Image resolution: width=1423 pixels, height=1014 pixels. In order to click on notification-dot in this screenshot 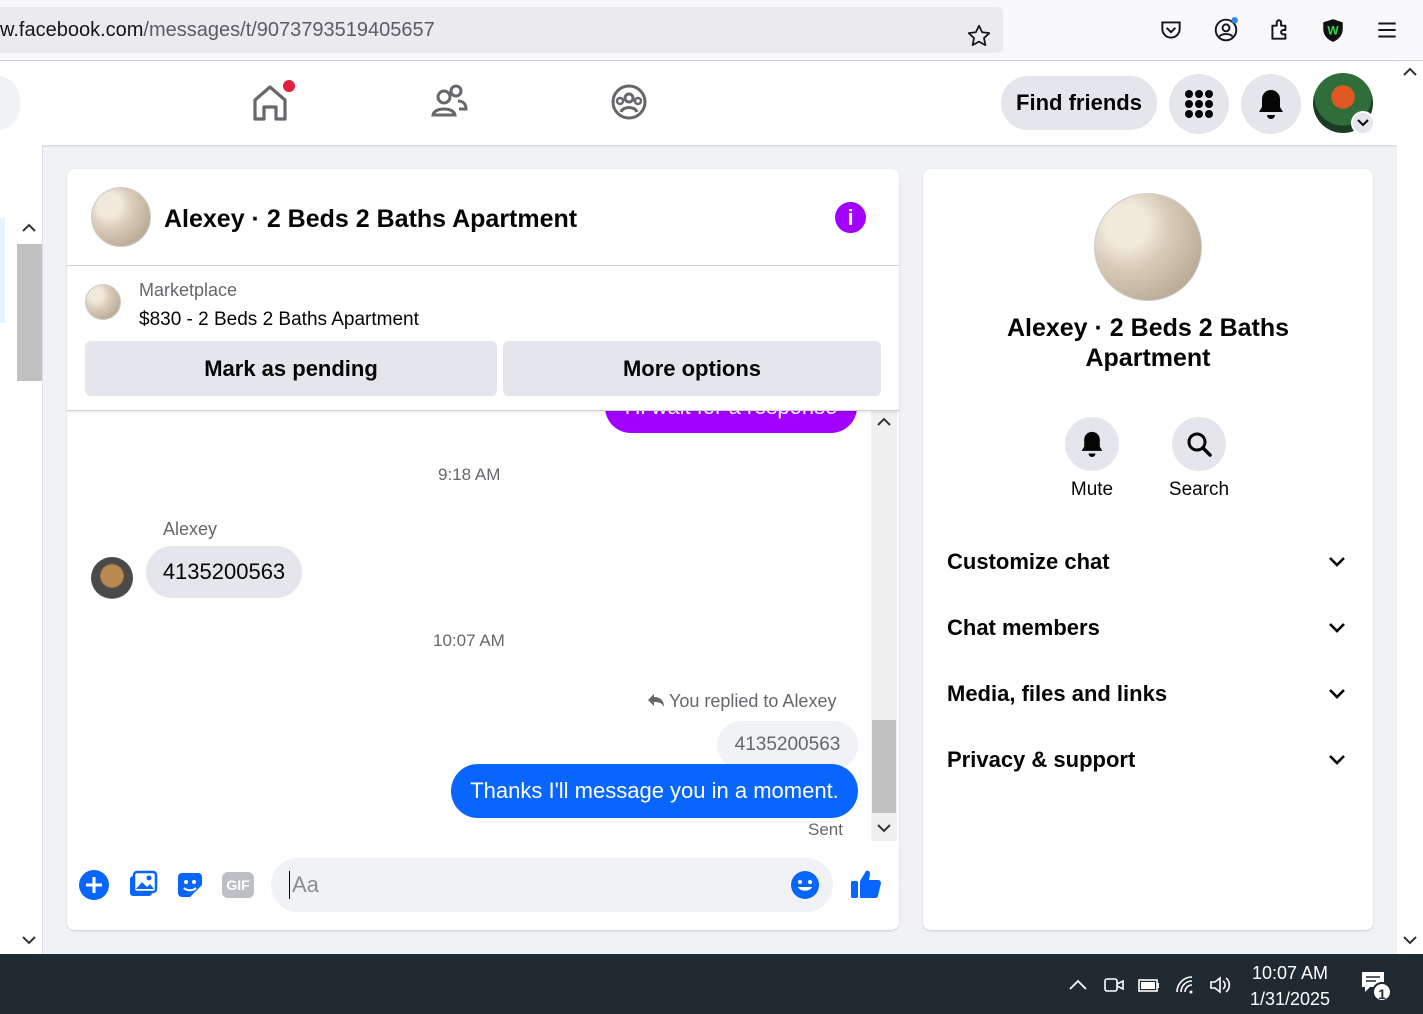, I will do `click(289, 86)`.